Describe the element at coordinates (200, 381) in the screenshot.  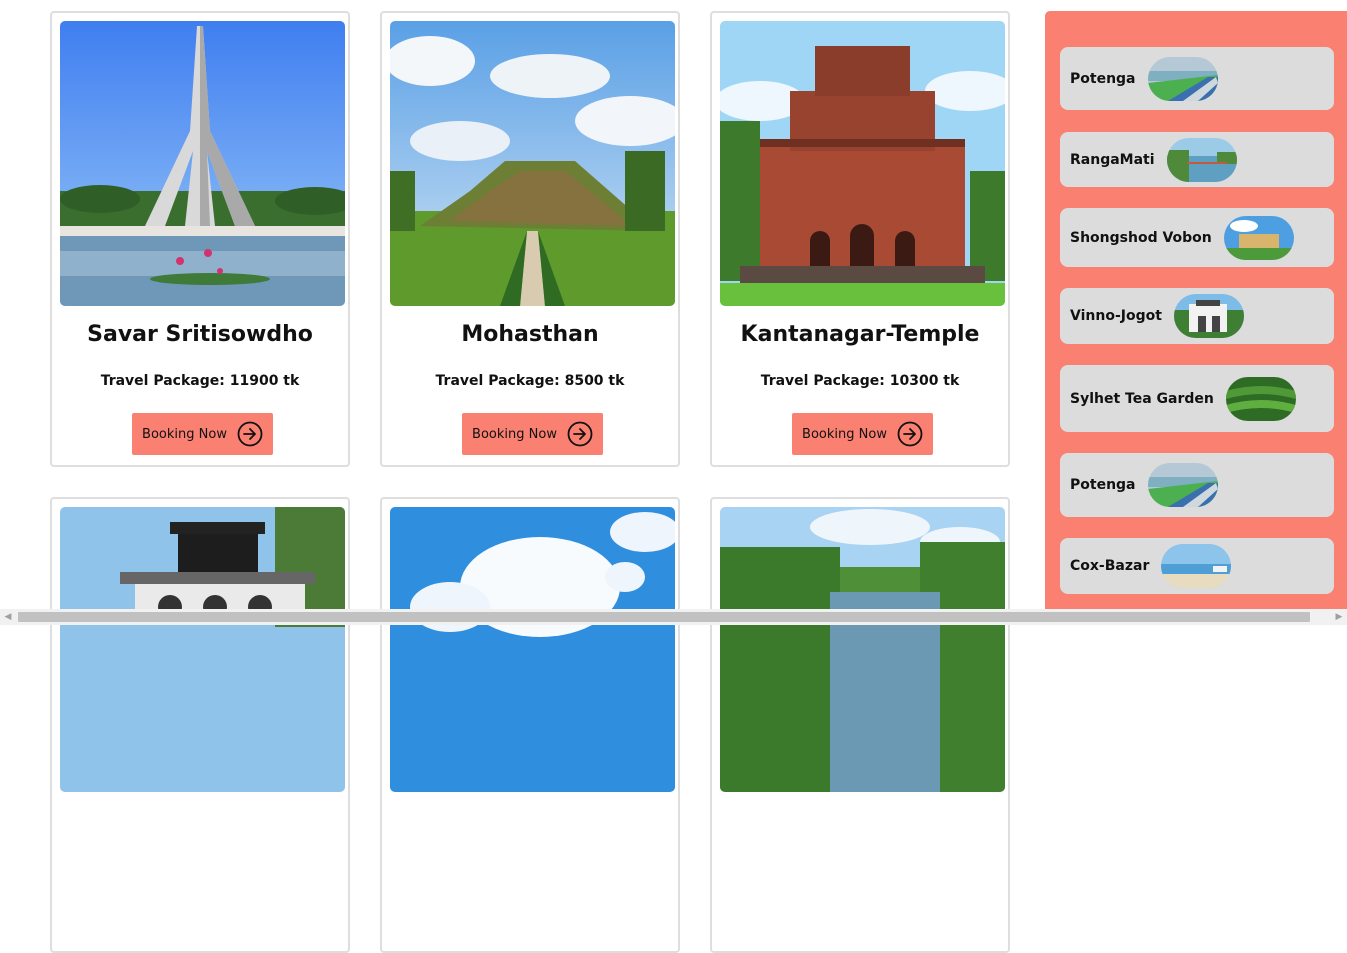
I see `travel-package-price: Travel Package: 11900 tk` at that location.